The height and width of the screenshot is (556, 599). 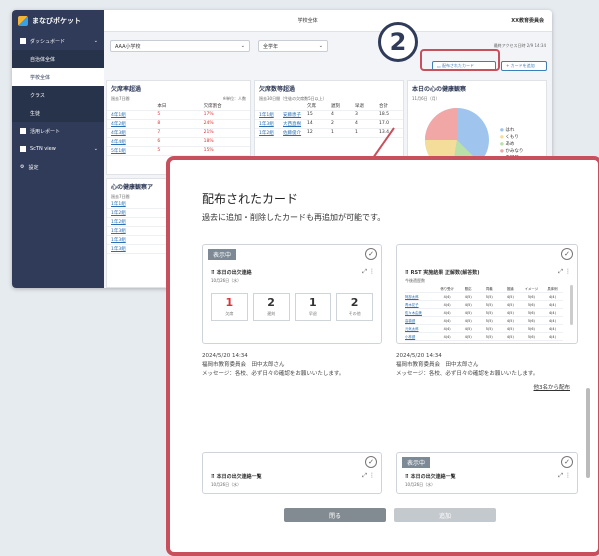 I want to click on sidebar-item-sctn: ScTN view ⌄, so click(x=58, y=149).